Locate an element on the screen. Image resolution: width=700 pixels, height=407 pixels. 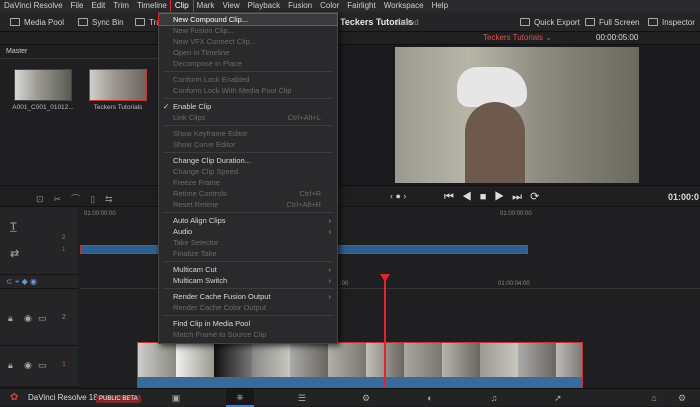
video-clip is located at coordinates (360, 365).